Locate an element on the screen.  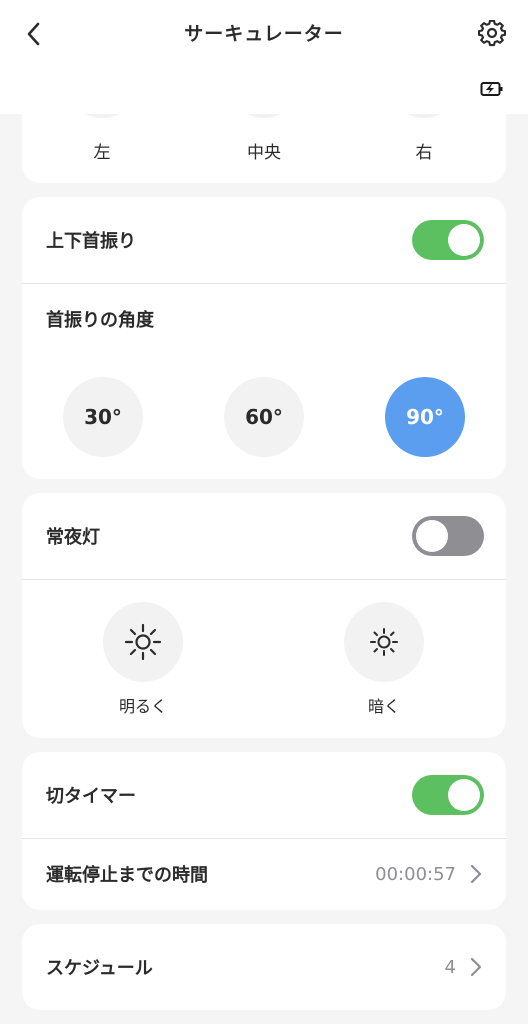
angle-header-row: 首振りの角度 is located at coordinates (264, 319).